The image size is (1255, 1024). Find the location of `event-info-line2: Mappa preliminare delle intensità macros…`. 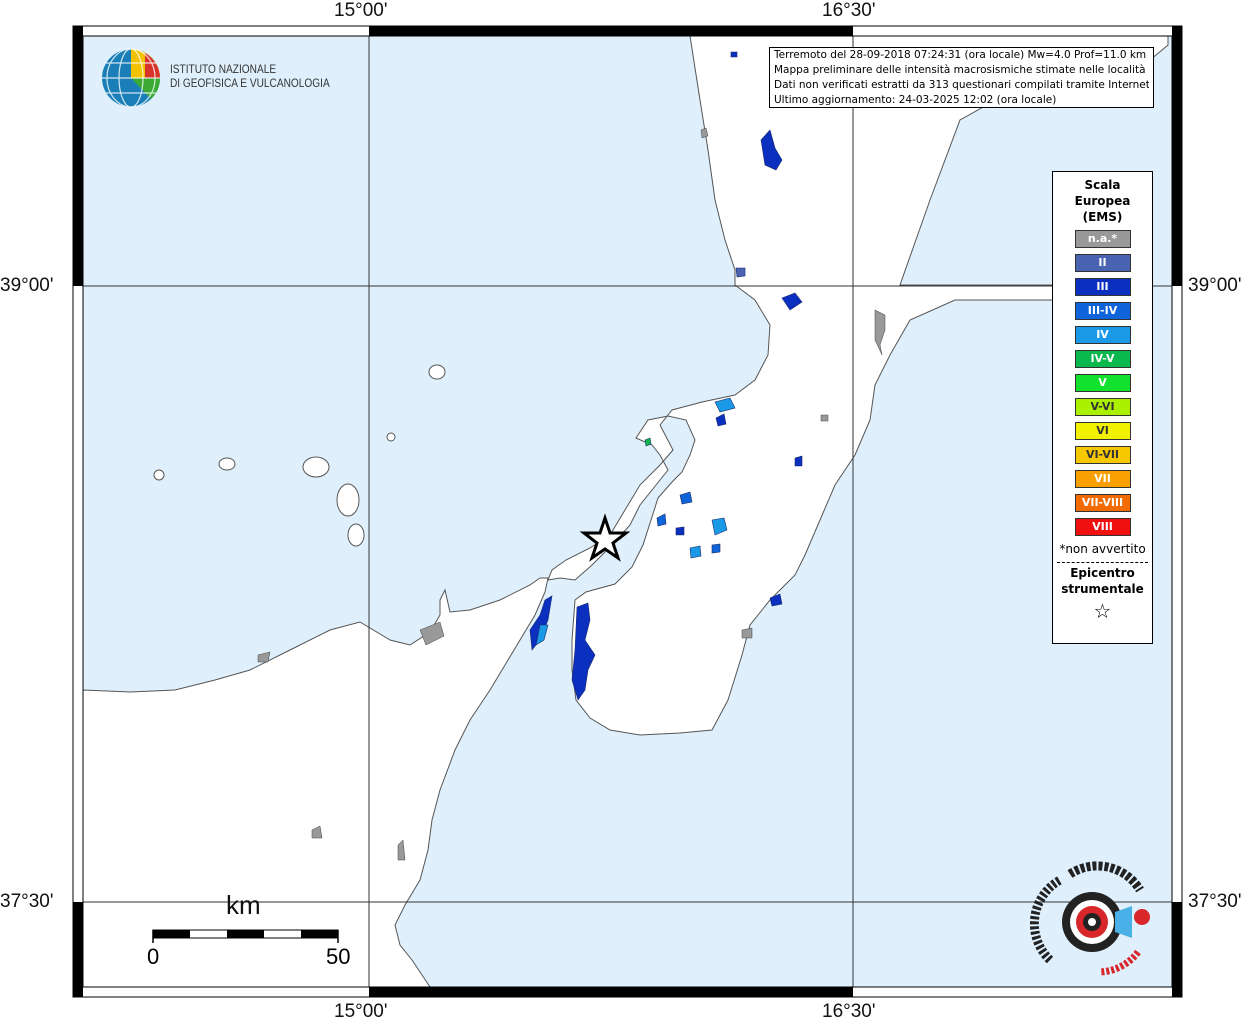

event-info-line2: Mappa preliminare delle intensità macros… is located at coordinates (960, 70).